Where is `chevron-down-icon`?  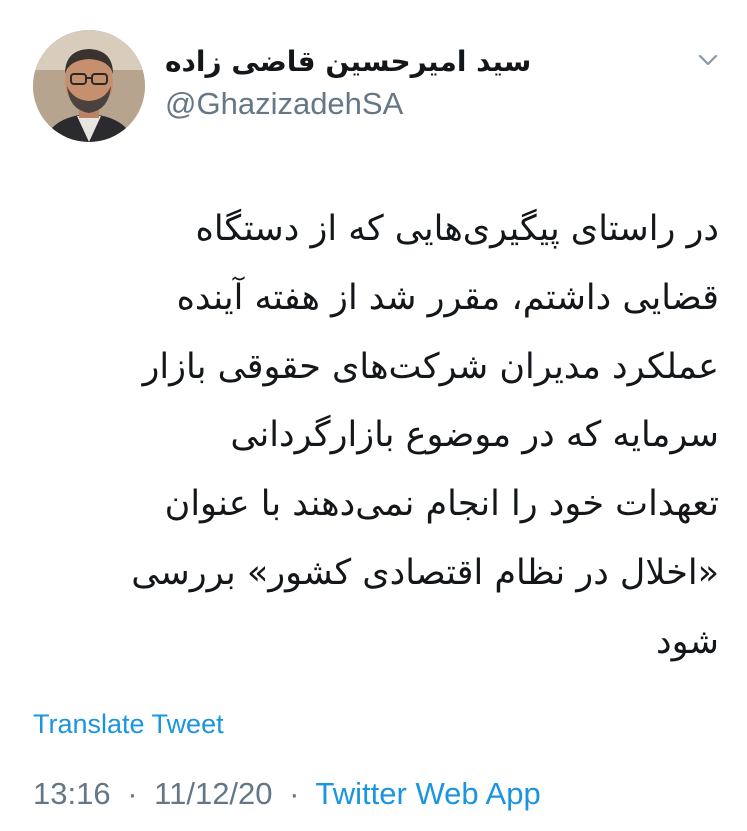 chevron-down-icon is located at coordinates (708, 60).